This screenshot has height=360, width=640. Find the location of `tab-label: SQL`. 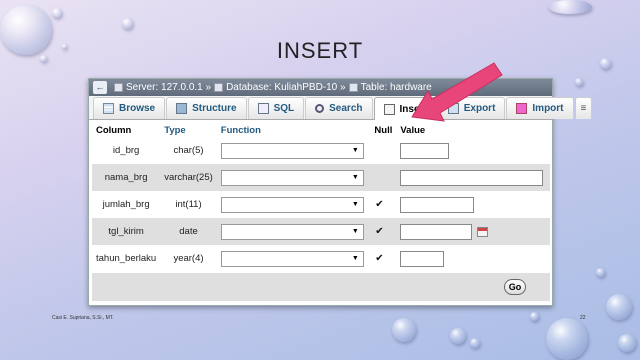

tab-label: SQL is located at coordinates (284, 108).